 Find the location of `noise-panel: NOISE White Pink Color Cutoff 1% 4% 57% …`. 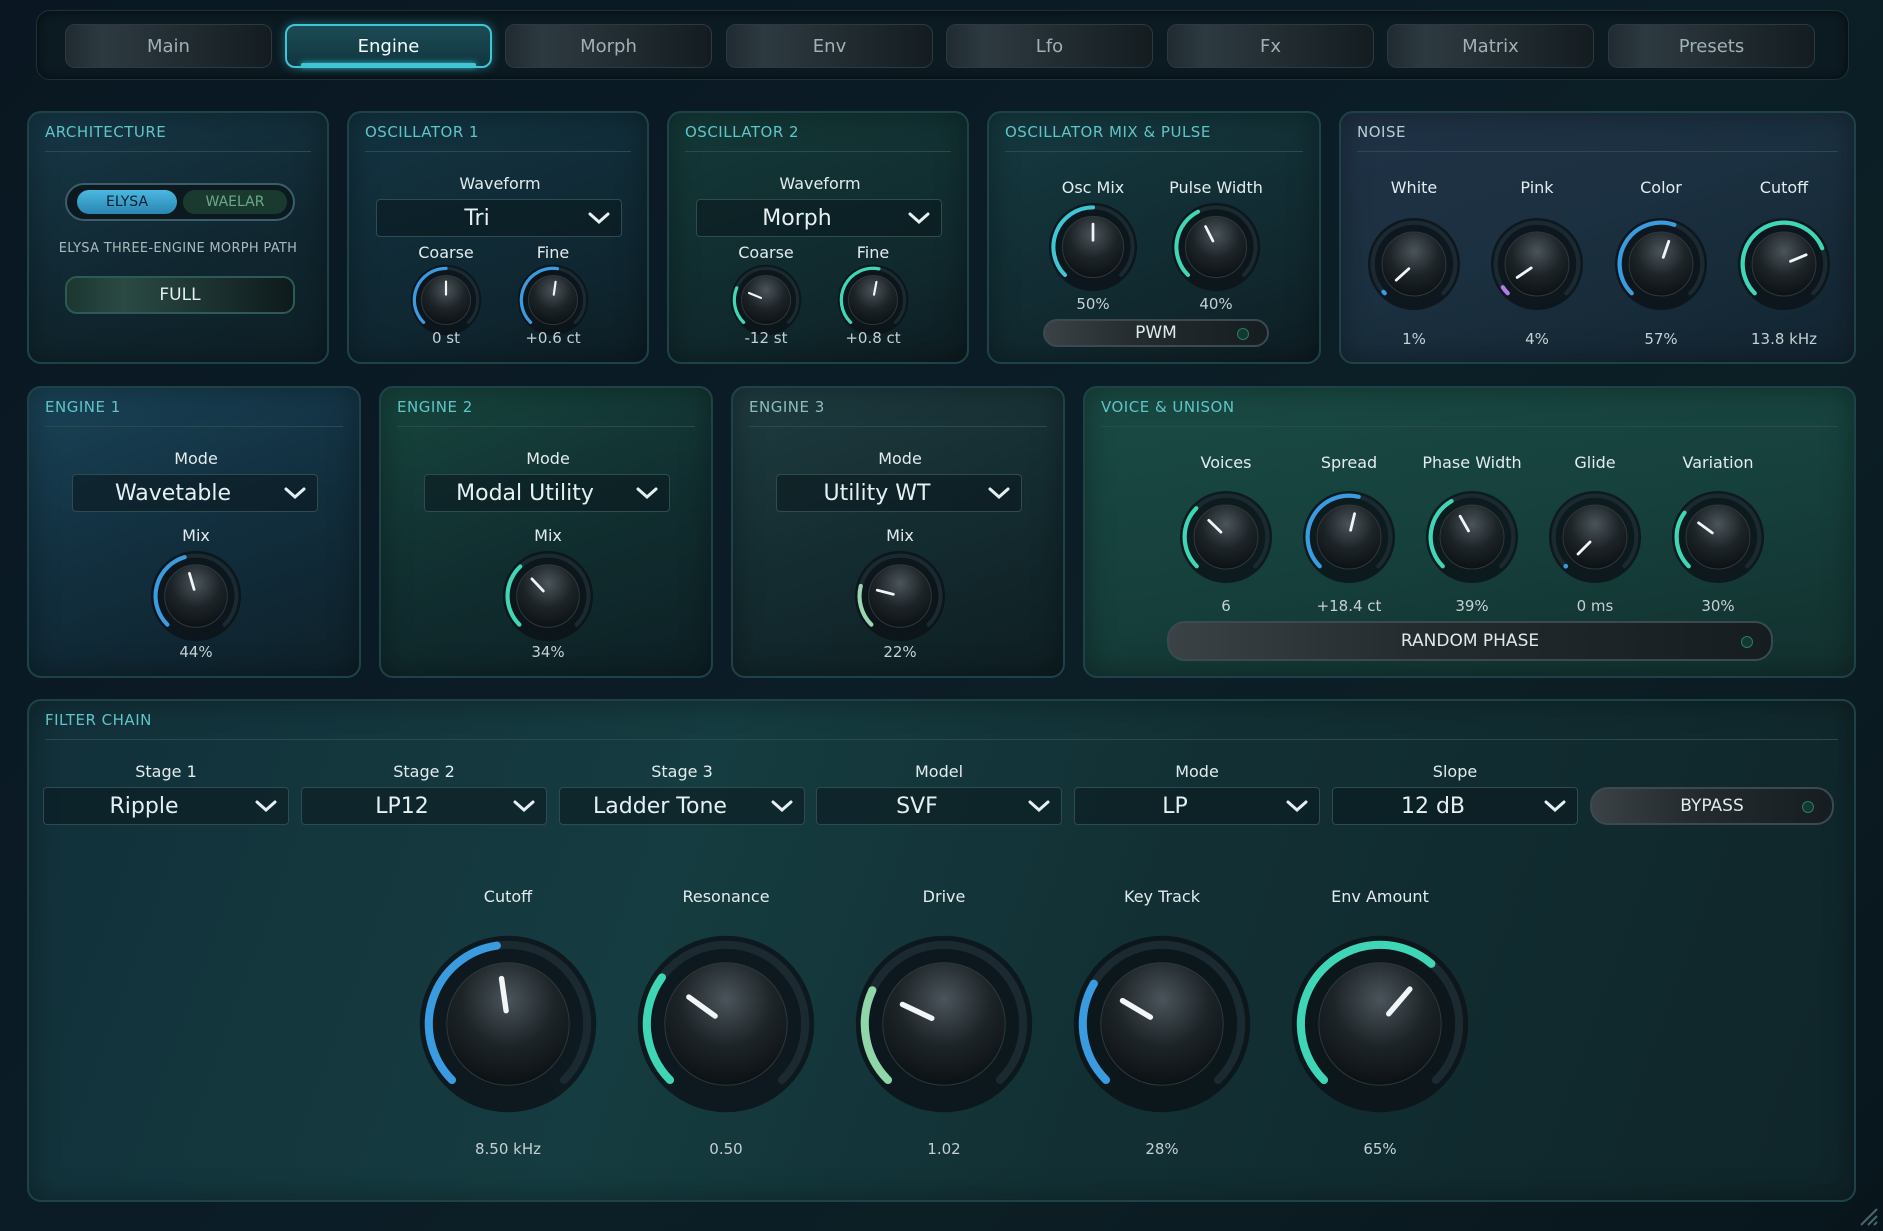

noise-panel: NOISE White Pink Color Cutoff 1% 4% 57% … is located at coordinates (1597, 237).